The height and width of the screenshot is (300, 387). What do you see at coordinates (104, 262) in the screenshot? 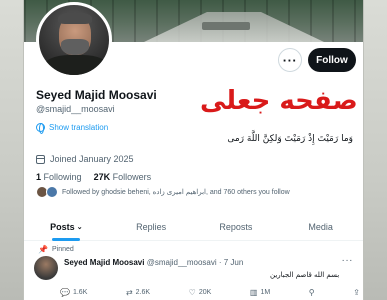
I see `tweet-author-name: Seyed Majid Moosavi` at bounding box center [104, 262].